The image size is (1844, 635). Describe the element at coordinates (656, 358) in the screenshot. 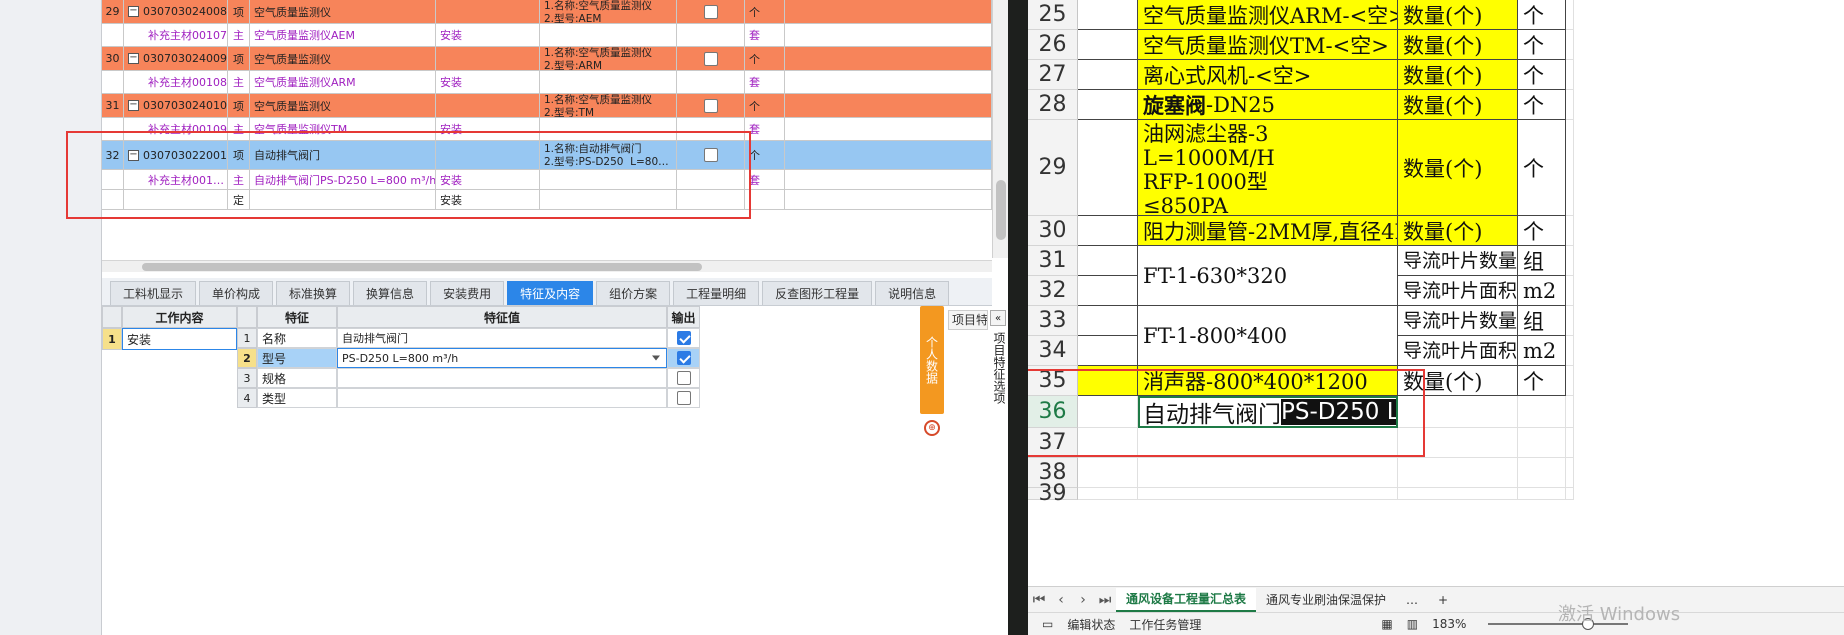

I see `dropdown-arrow-icon` at that location.